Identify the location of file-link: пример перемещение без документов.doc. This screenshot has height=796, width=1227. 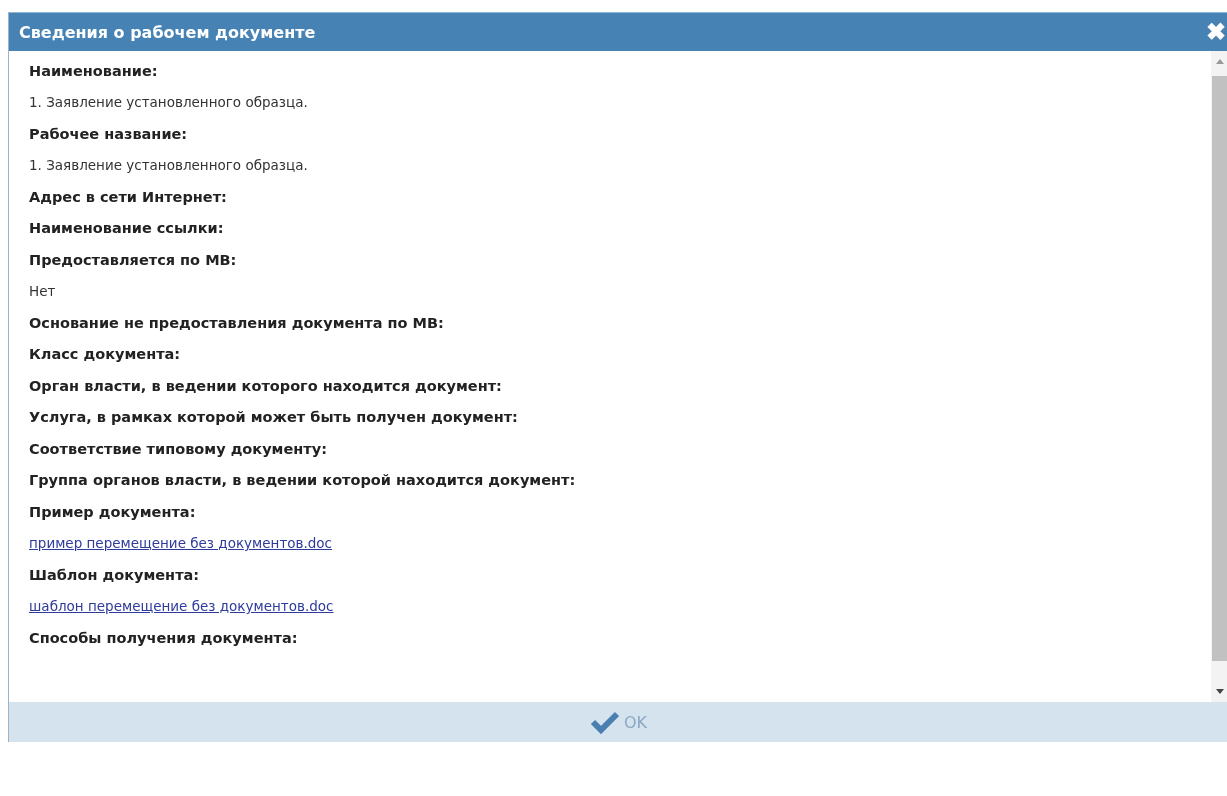
(180, 543).